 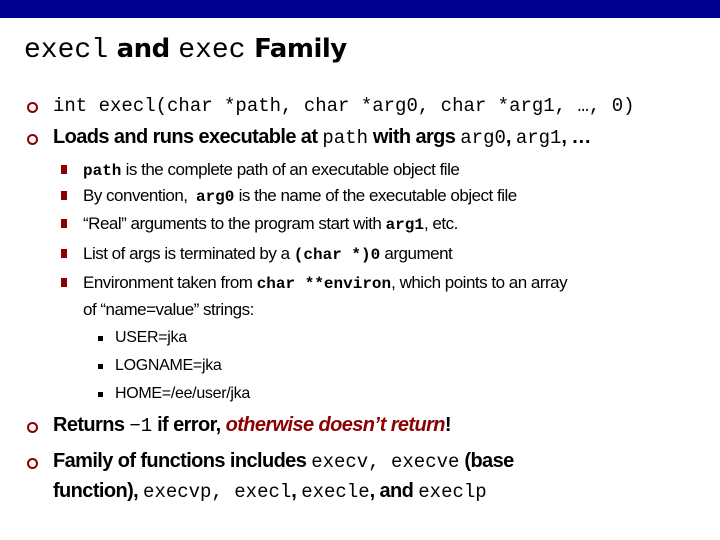 What do you see at coordinates (151, 337) in the screenshot?
I see `env-var: USER=jka` at bounding box center [151, 337].